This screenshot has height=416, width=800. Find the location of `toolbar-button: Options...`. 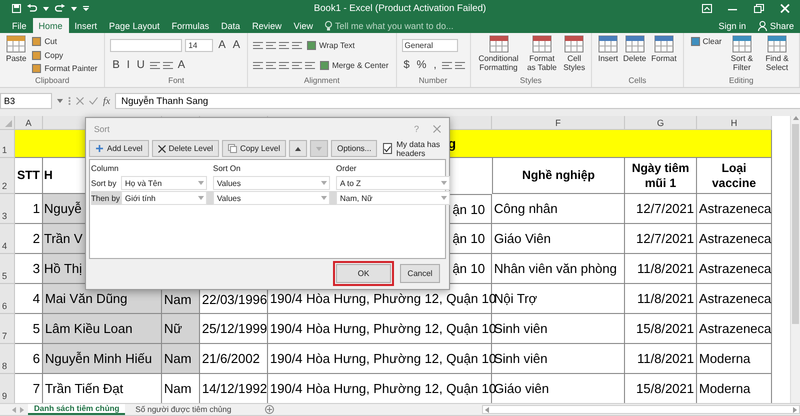

toolbar-button: Options... is located at coordinates (354, 148).